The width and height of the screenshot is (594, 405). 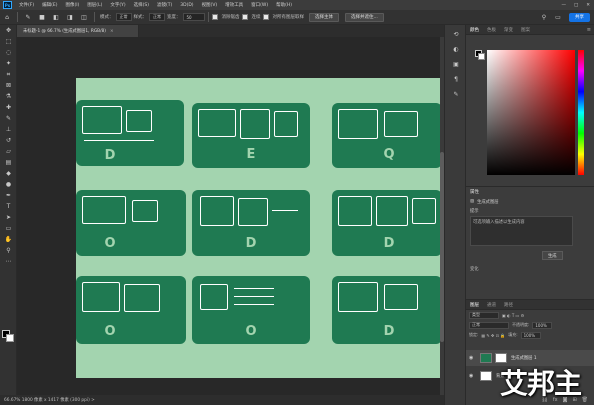 I want to click on stamp-tool-icon: ⊥, so click(x=8, y=129).